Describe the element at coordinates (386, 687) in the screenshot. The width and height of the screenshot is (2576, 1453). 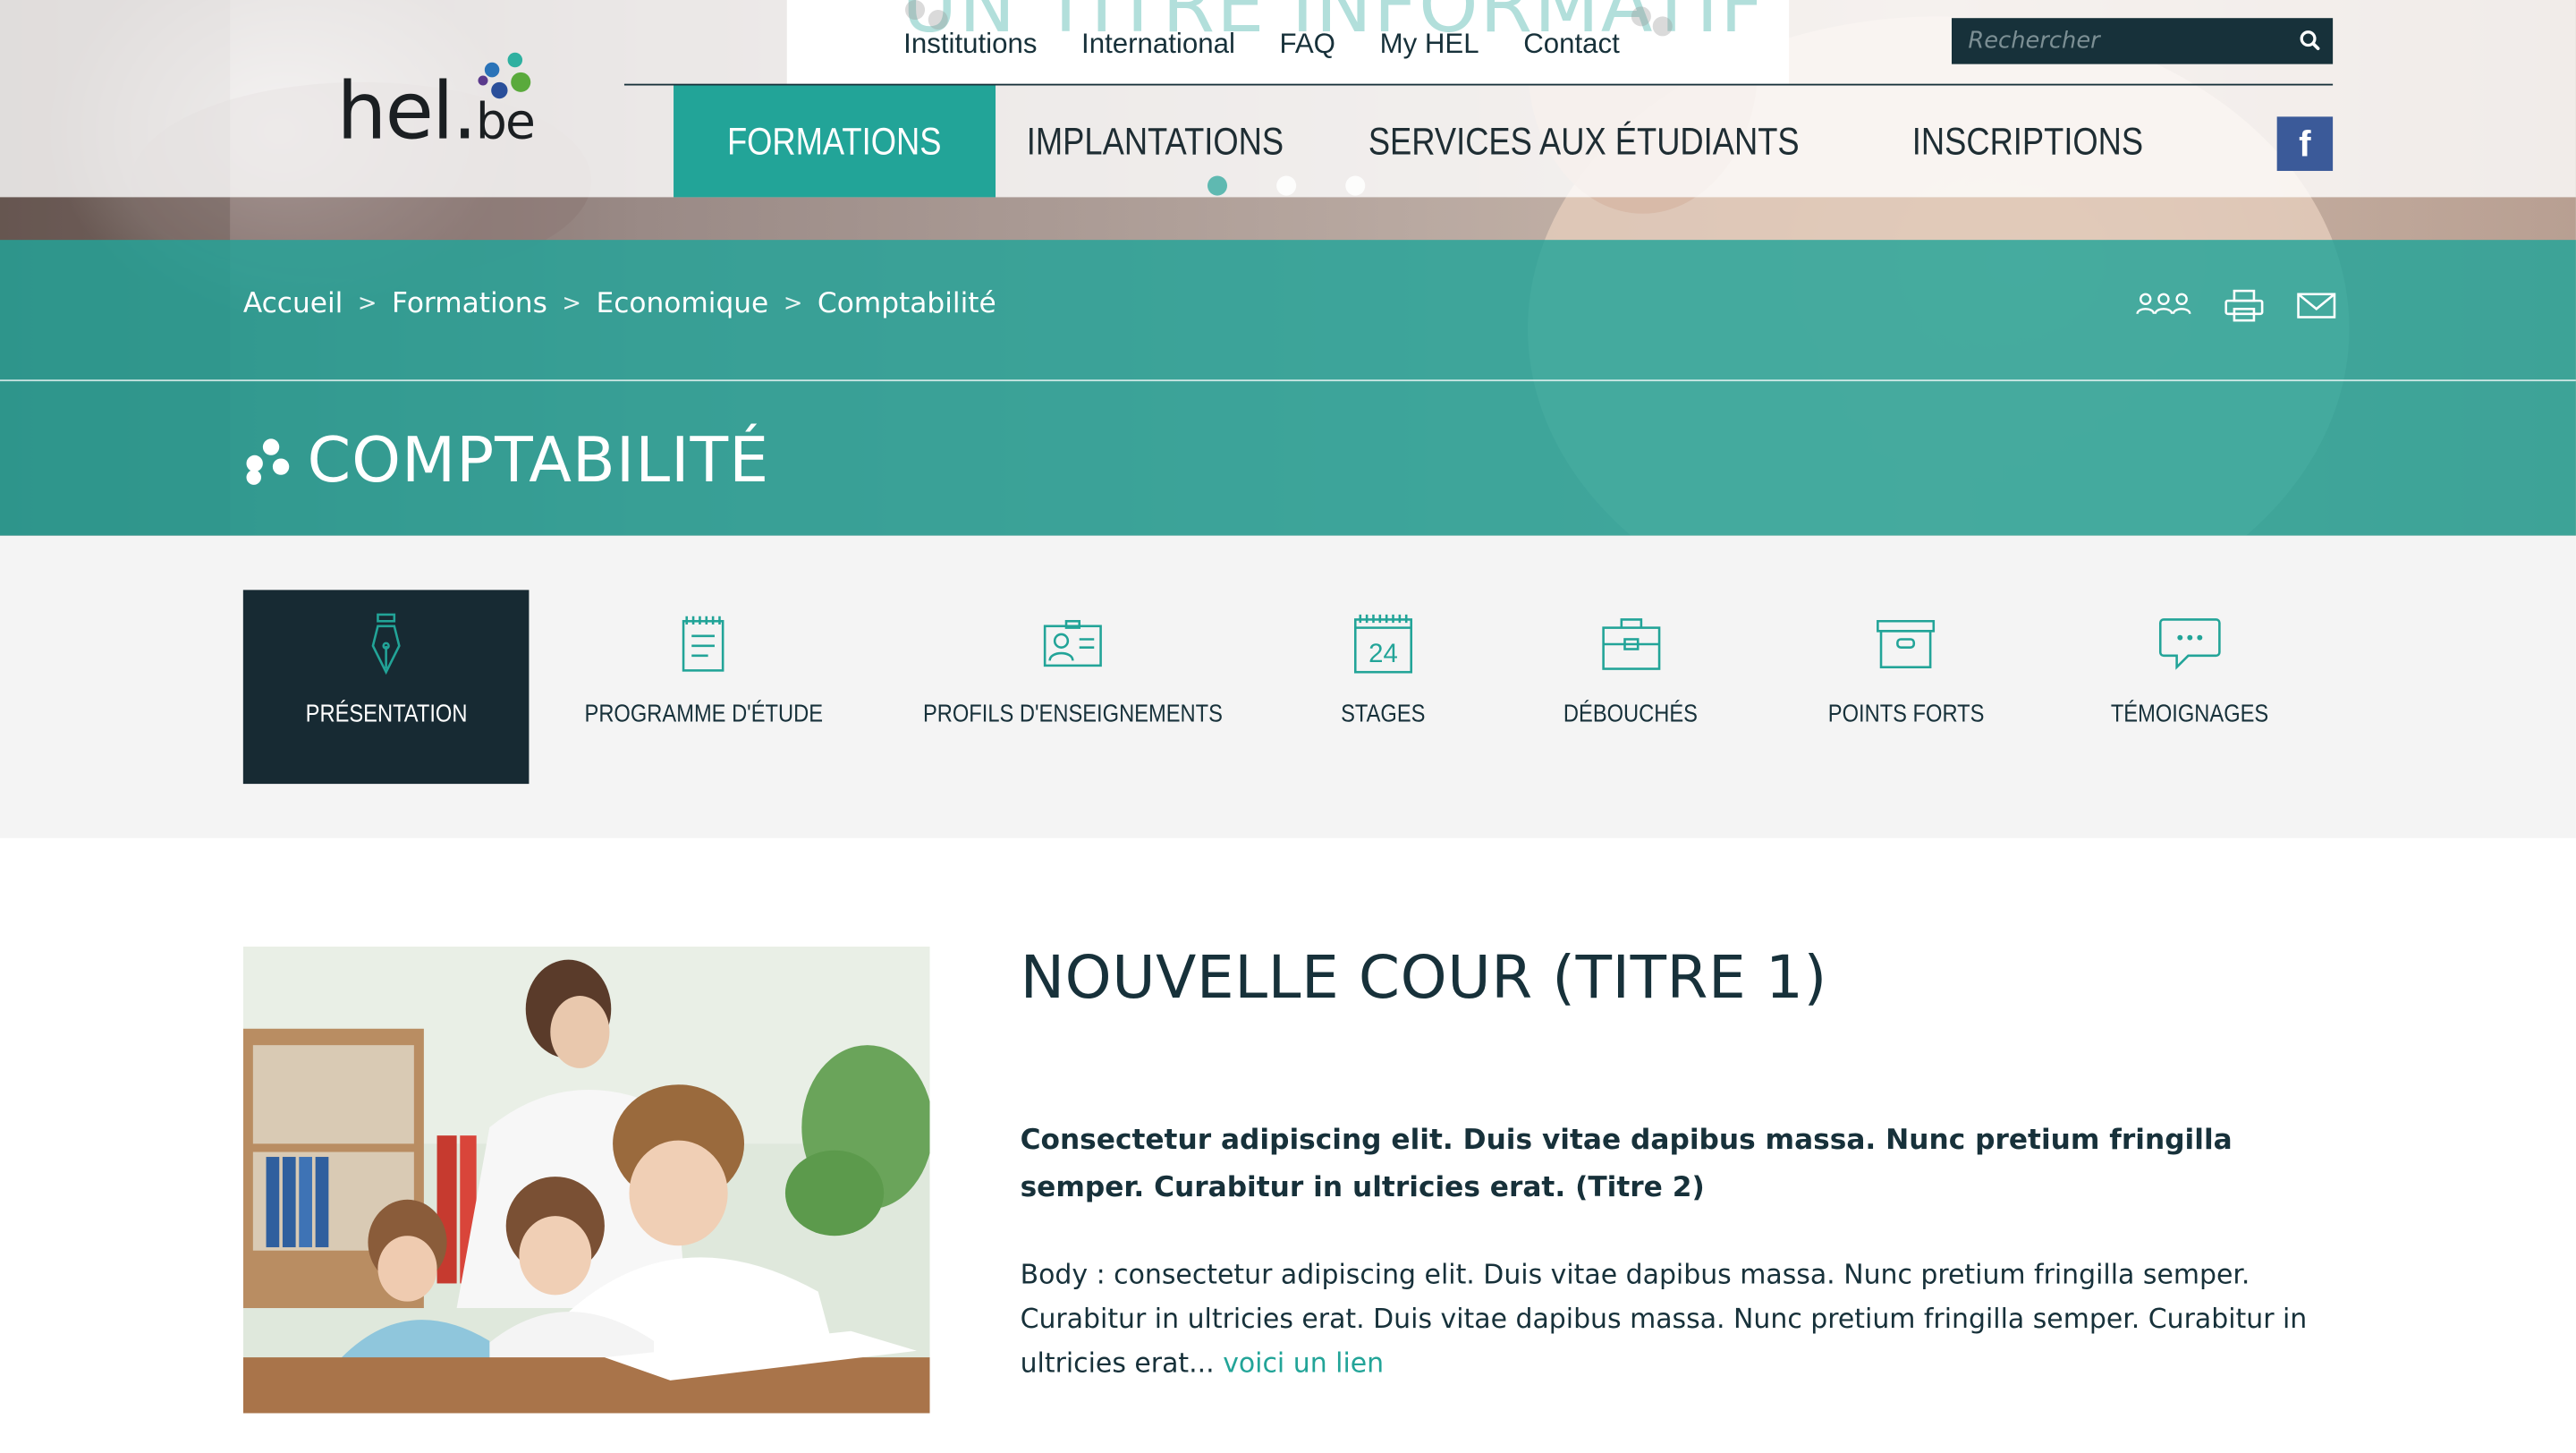
I see `tab-presentation: PRÉSENTATION` at that location.